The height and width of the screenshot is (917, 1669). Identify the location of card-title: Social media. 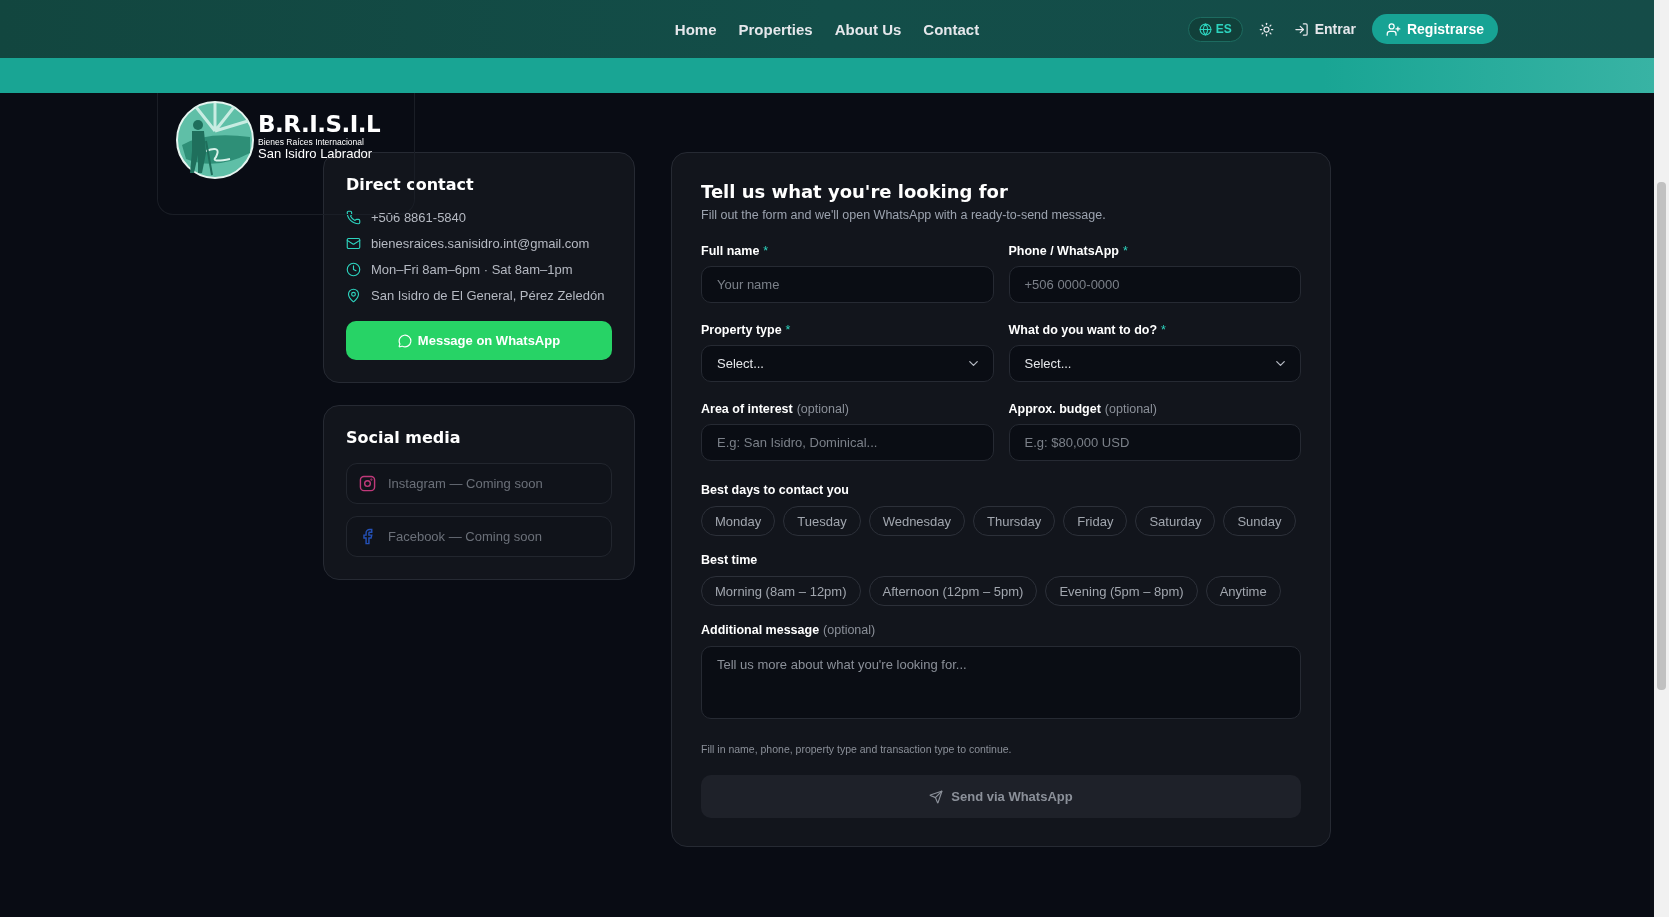
(404, 437).